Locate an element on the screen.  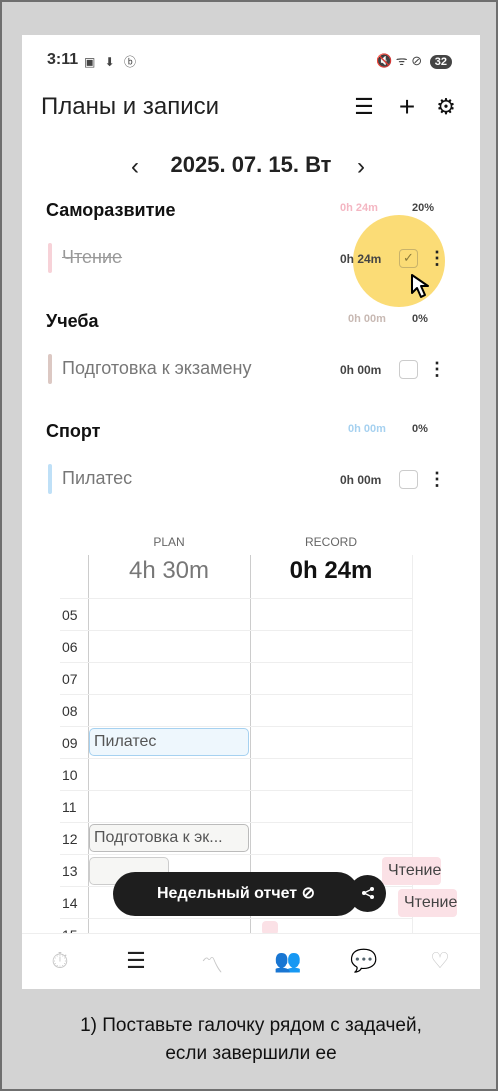
bottom-navigation: ⏱ ☰ 〽 👥 💬 ♡ is located at coordinates (251, 961).